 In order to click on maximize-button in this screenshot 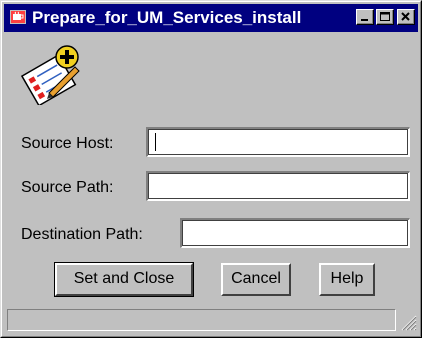, I will do `click(385, 17)`.